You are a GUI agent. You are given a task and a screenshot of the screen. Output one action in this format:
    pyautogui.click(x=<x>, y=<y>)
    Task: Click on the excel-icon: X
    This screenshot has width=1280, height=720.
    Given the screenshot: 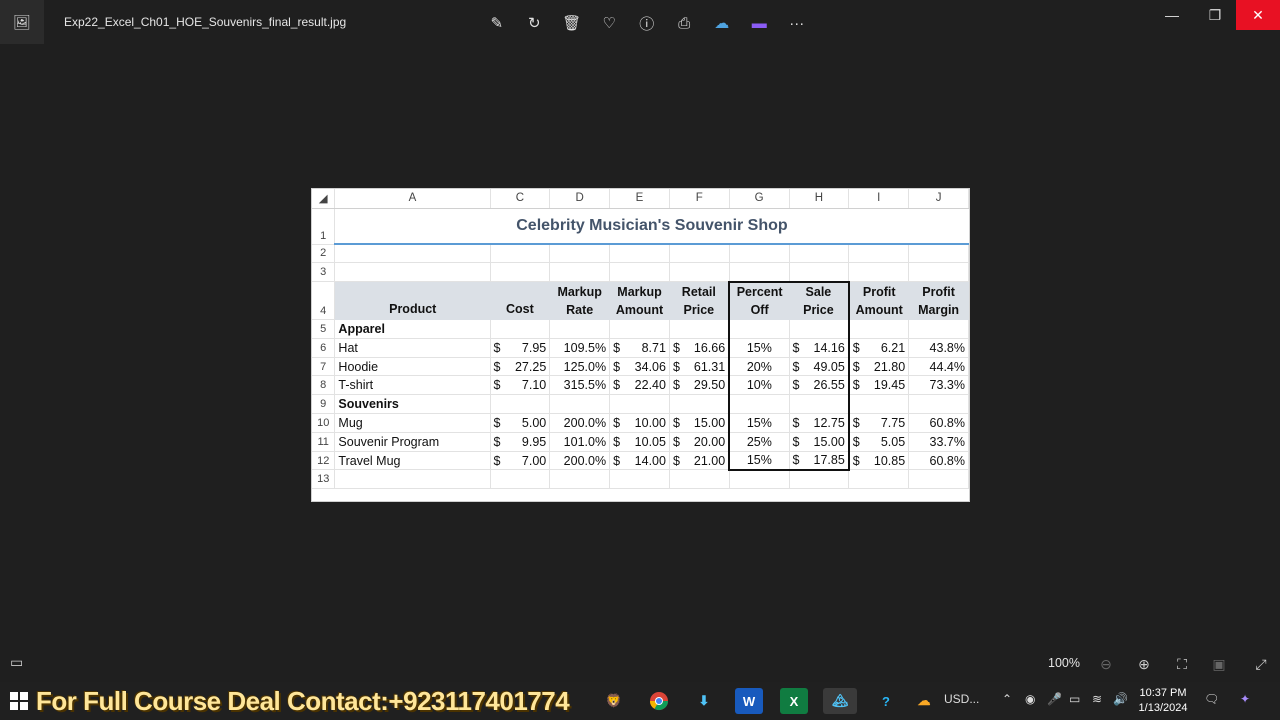 What is the action you would take?
    pyautogui.click(x=794, y=701)
    